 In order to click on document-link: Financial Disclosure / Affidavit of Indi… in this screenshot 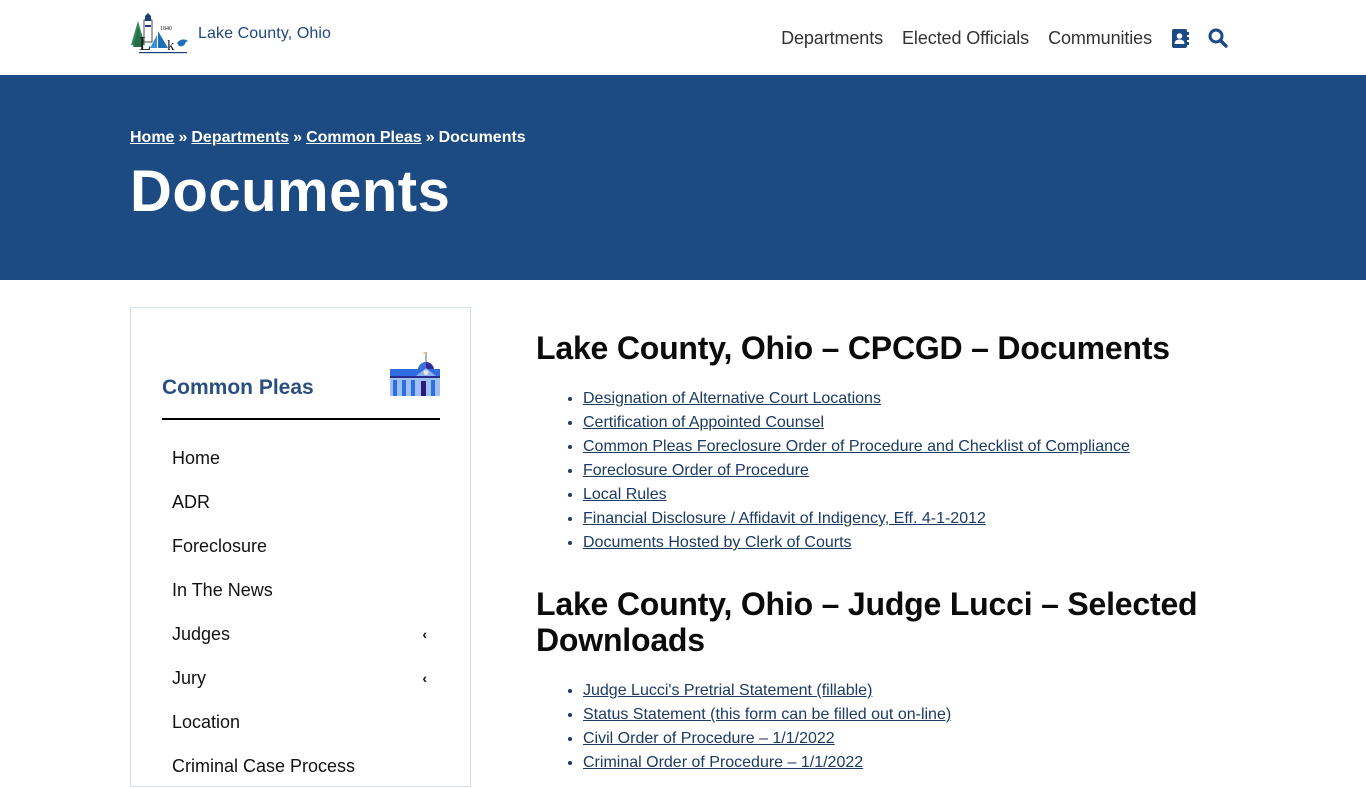, I will do `click(784, 518)`.